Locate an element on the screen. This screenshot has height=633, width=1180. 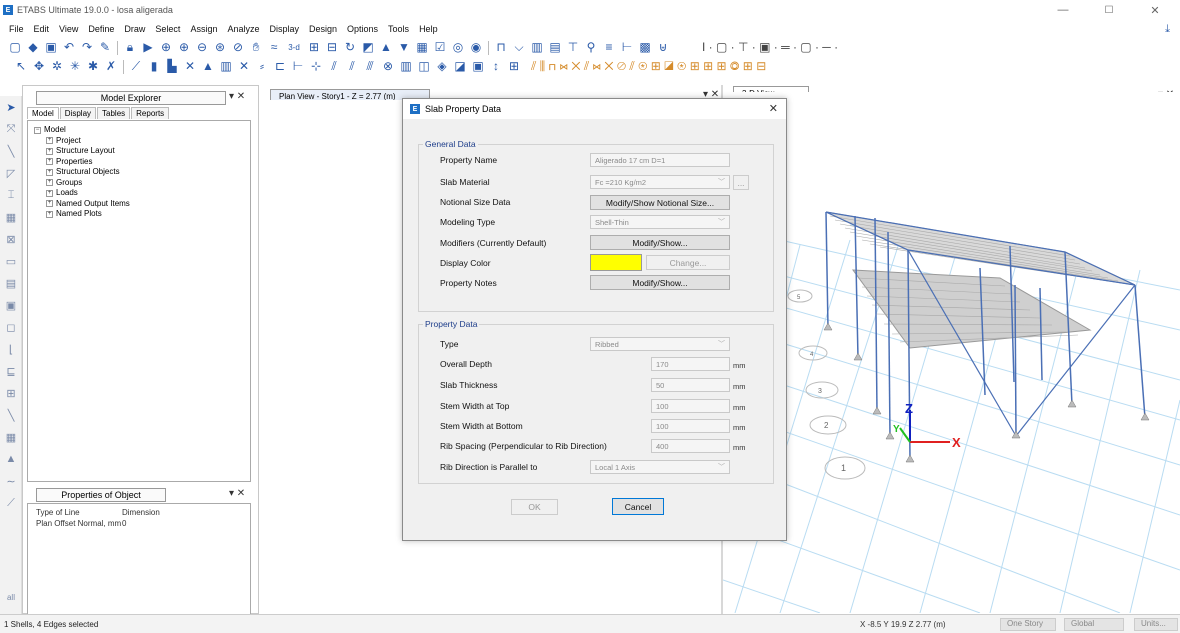
zoom-window-icon: ⊕ is located at coordinates (166, 47).